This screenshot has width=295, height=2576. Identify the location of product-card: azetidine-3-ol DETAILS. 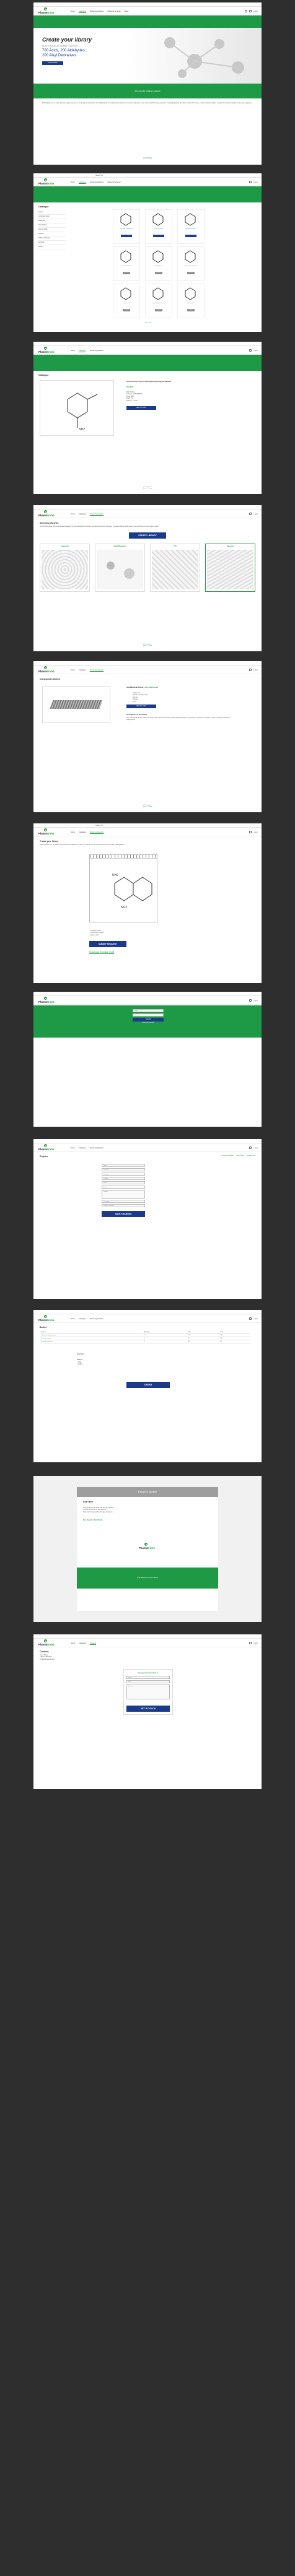
(127, 301).